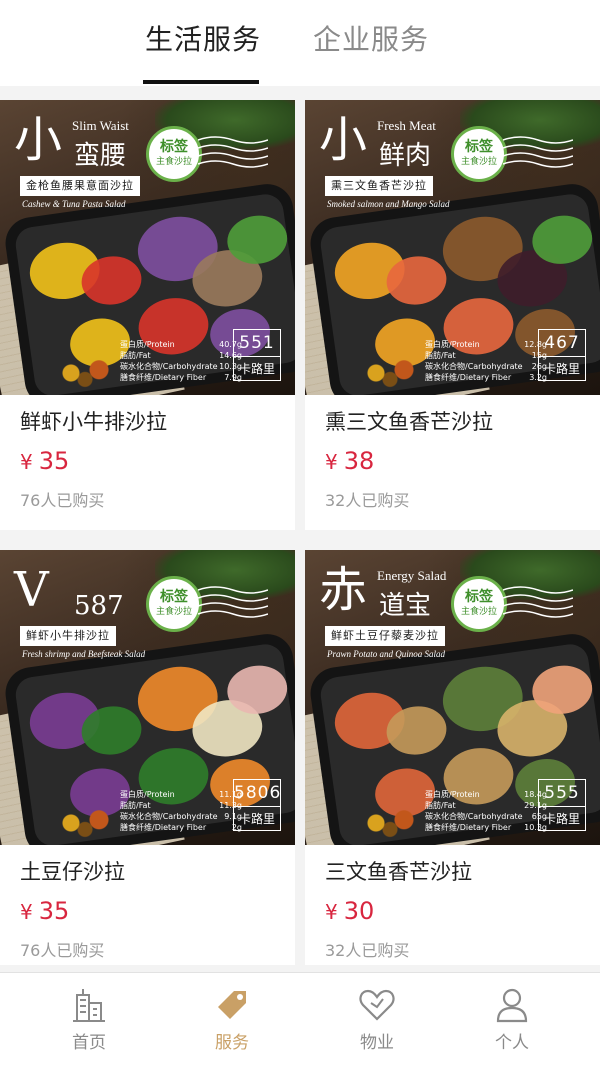  Describe the element at coordinates (74, 204) in the screenshot. I see `dish-caption-en: Cashew & Tuna Pasta Salad` at that location.